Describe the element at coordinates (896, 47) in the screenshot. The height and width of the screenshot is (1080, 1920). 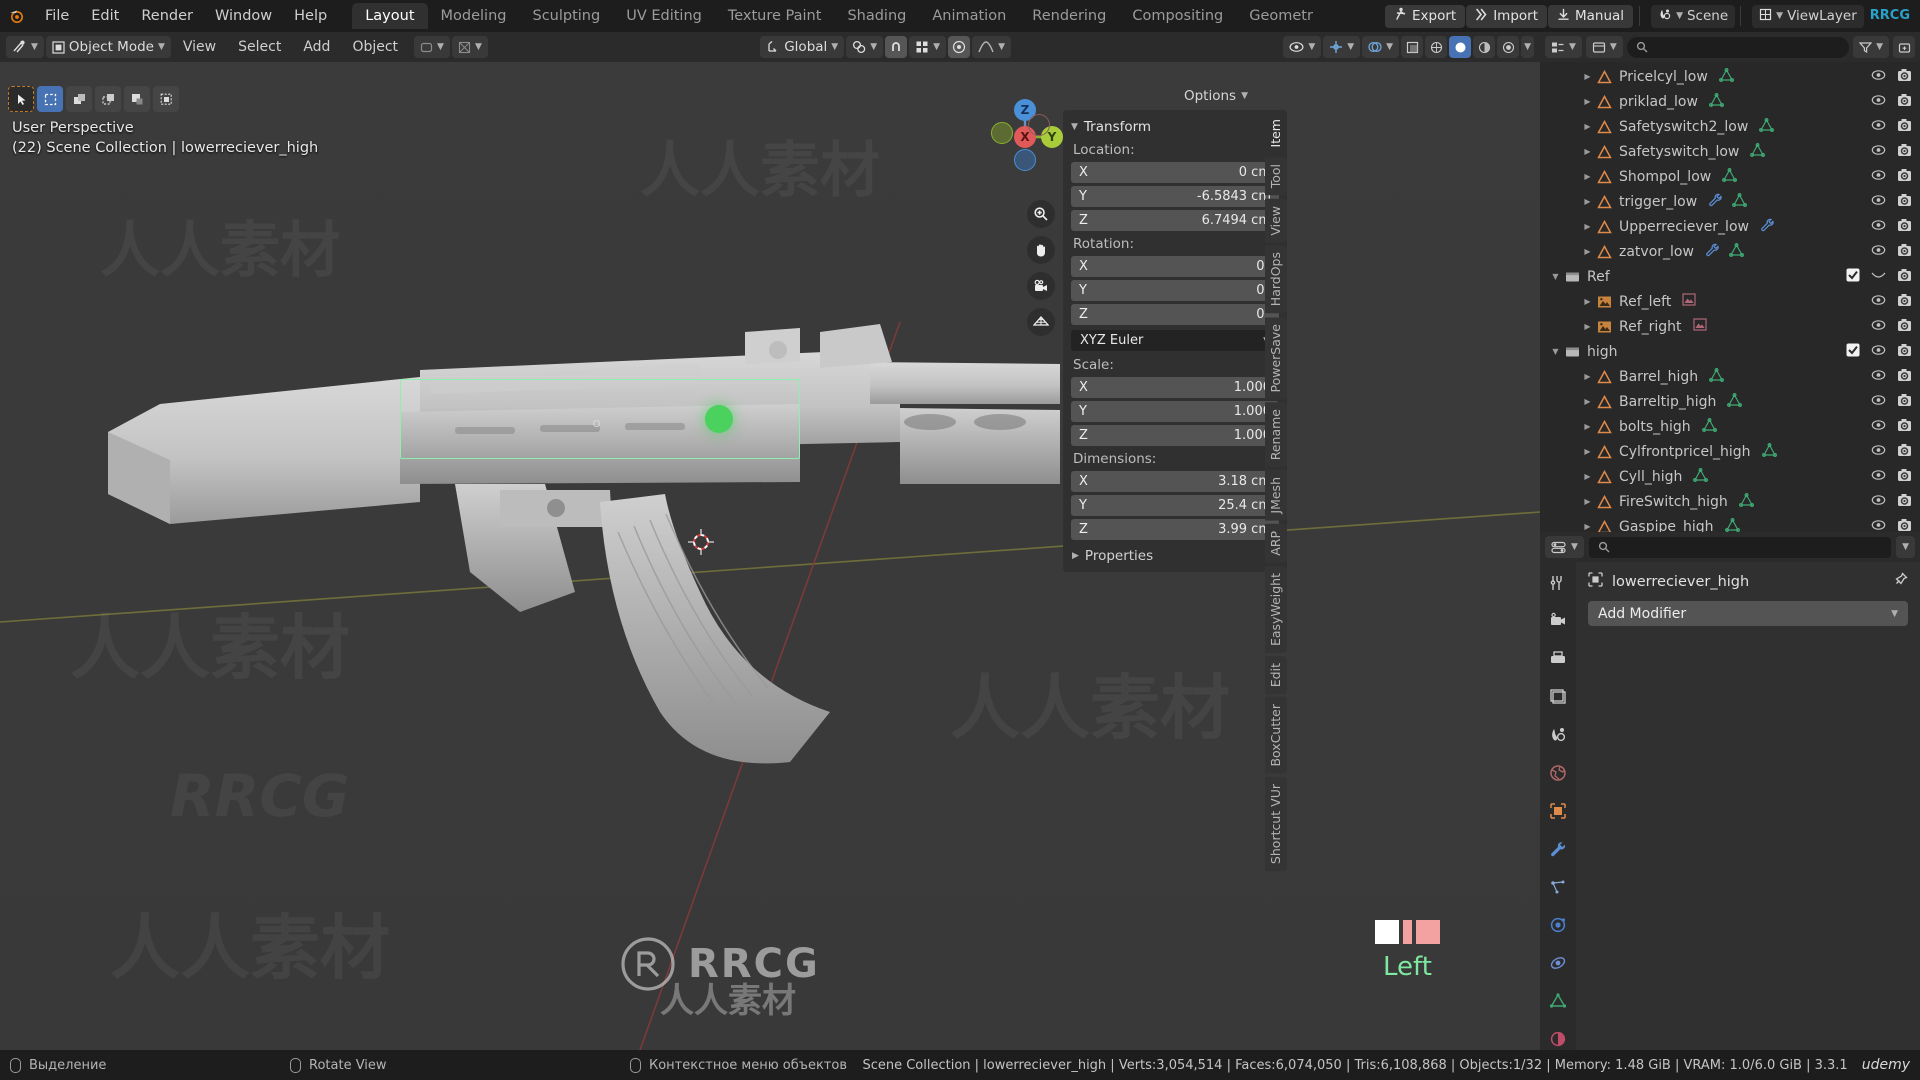
I see `snap-magnet-icon` at that location.